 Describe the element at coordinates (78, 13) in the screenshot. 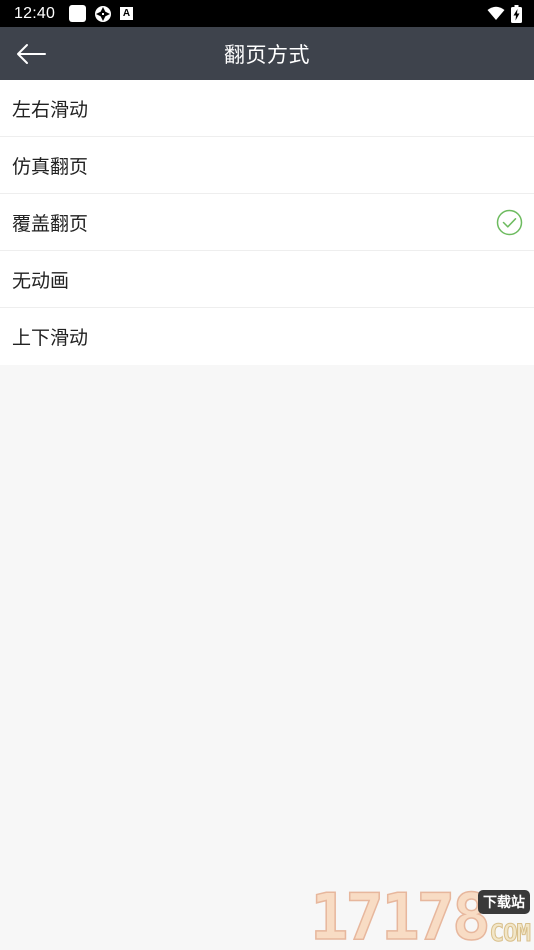

I see `square-notification-icon` at that location.